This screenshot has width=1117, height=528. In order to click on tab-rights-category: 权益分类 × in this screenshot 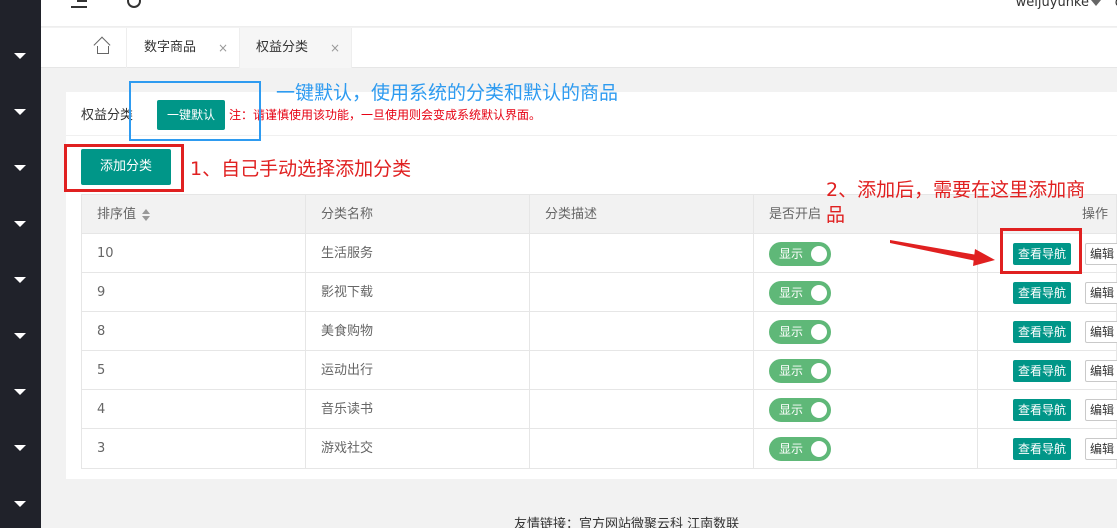, I will do `click(296, 48)`.